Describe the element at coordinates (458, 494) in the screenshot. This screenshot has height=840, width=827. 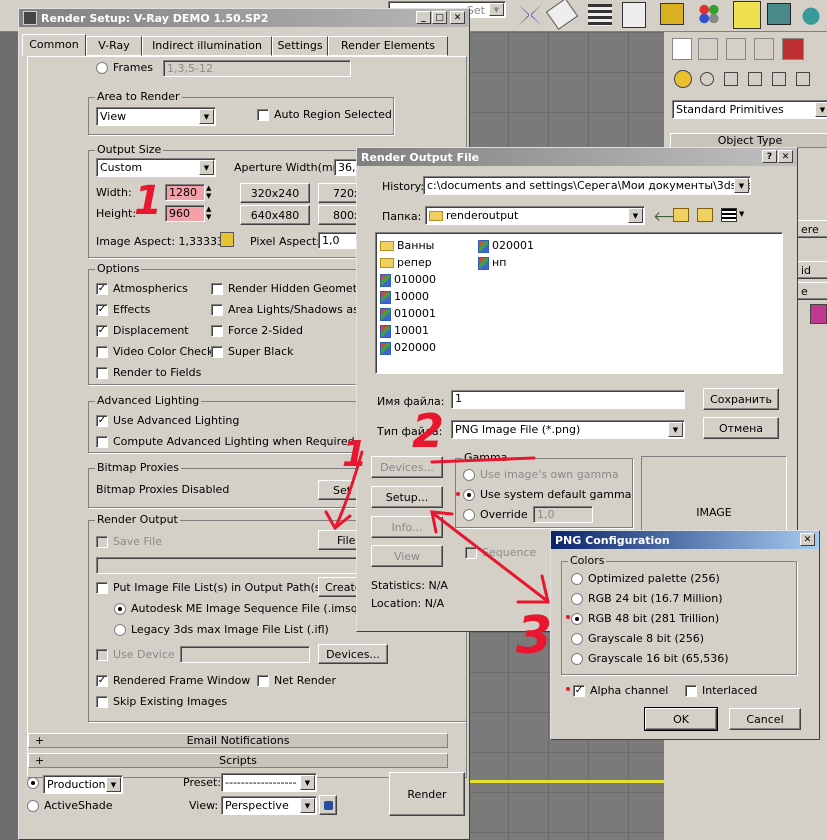
I see `annotation-dot-gamma` at that location.